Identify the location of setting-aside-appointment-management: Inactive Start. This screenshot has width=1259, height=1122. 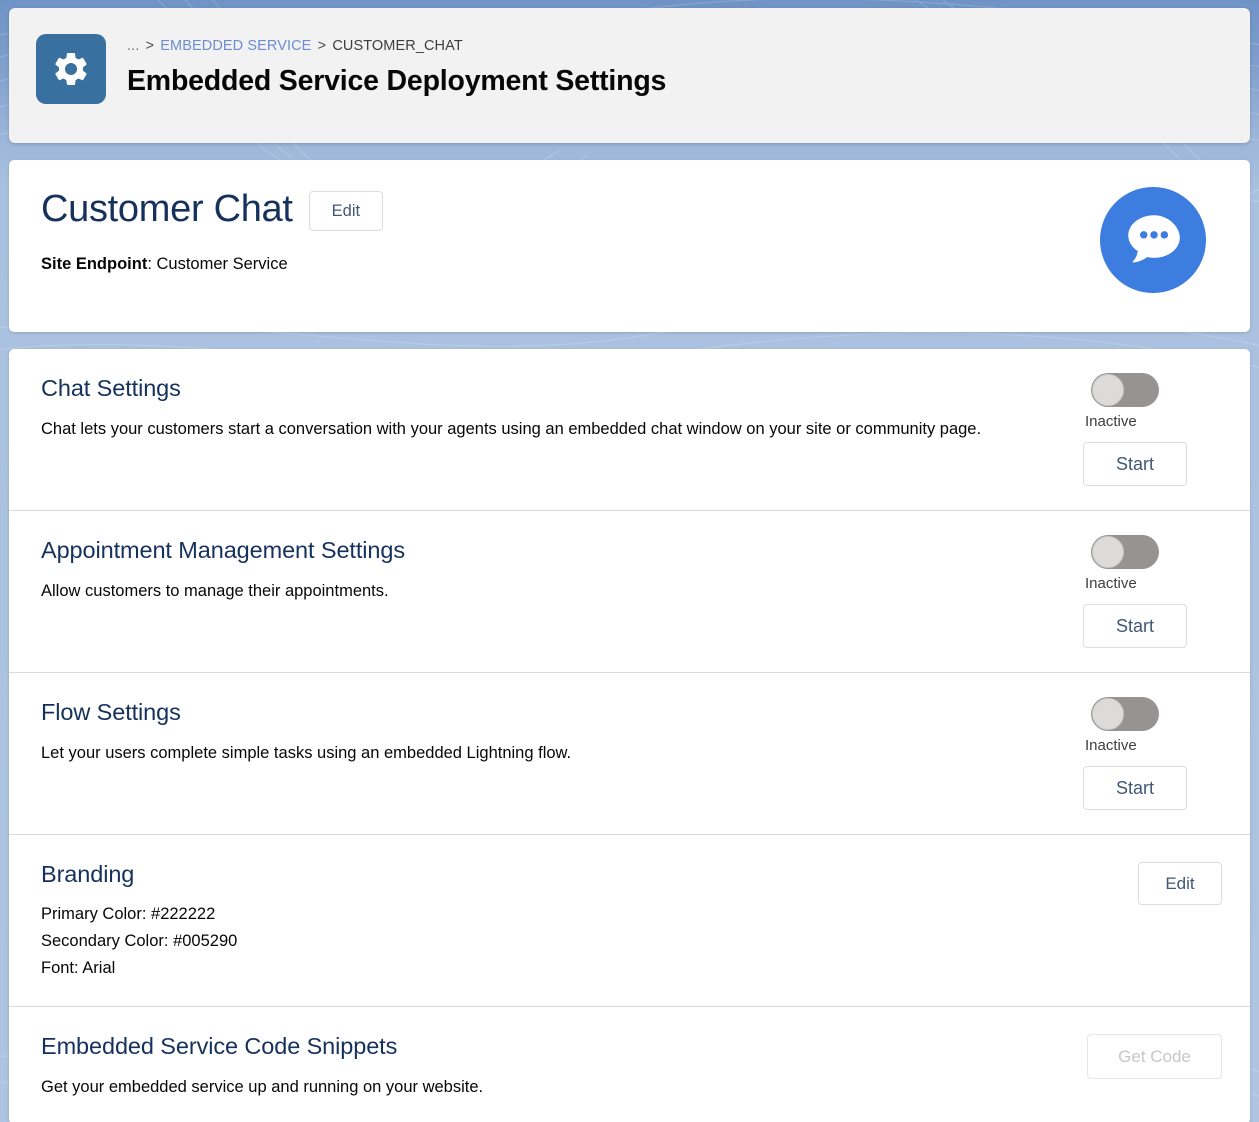
(1152, 591).